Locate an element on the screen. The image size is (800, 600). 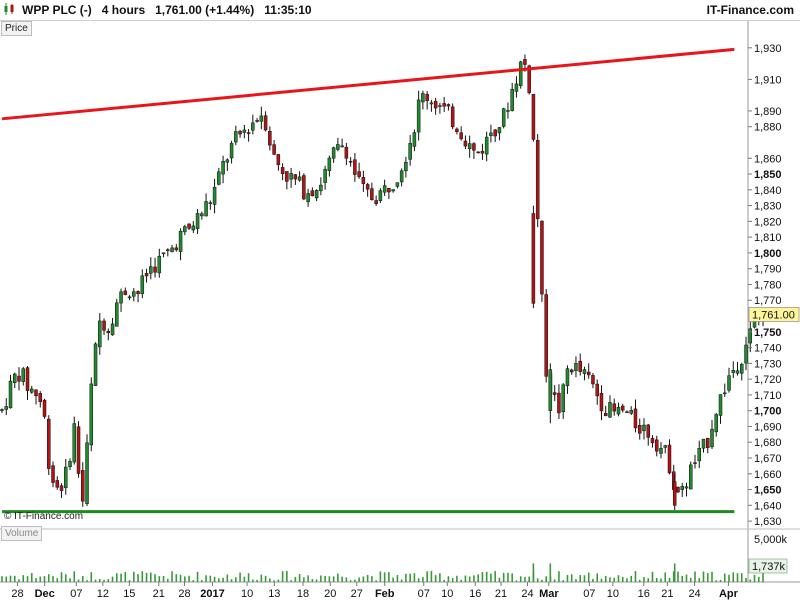
x-tick-label: 18 is located at coordinates (303, 594).